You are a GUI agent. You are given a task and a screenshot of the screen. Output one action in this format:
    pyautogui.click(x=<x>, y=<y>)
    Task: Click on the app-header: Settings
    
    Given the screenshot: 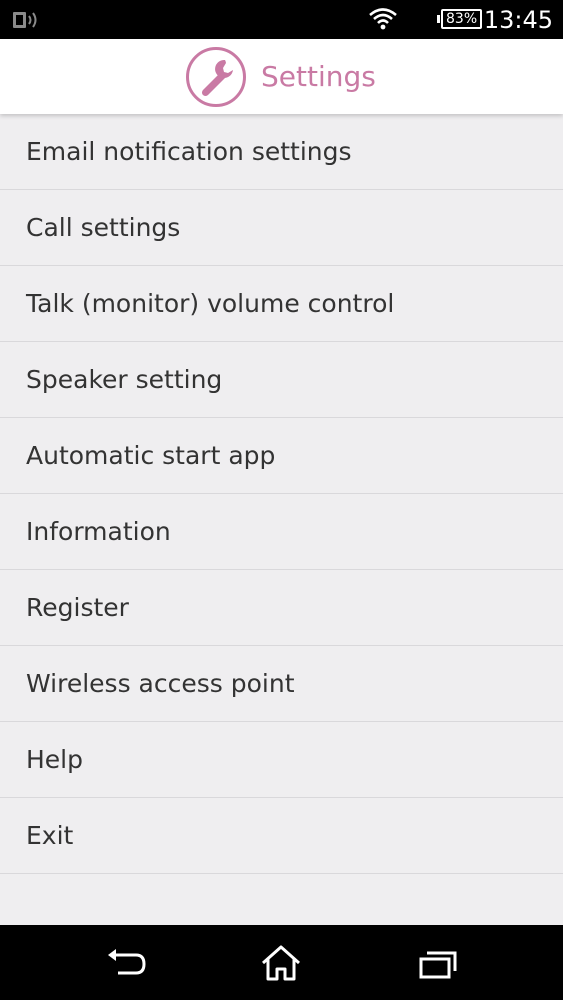 What is the action you would take?
    pyautogui.click(x=281, y=76)
    